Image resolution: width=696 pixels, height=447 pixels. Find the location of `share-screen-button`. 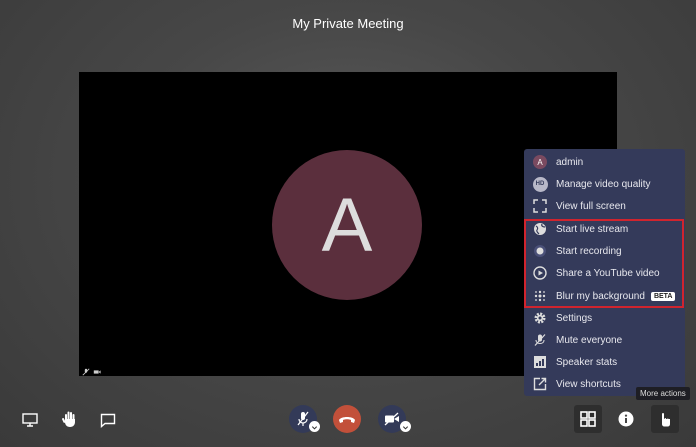

share-screen-button is located at coordinates (30, 420).